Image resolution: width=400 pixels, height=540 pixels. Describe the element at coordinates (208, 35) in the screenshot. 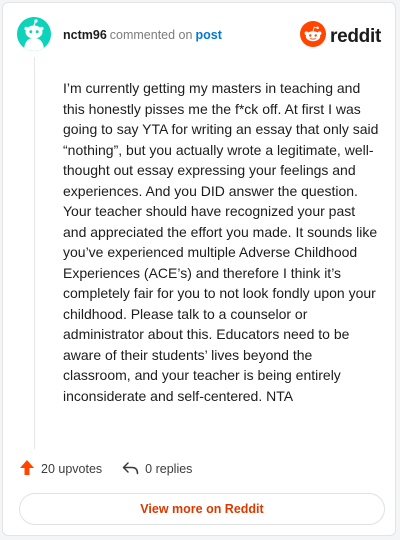

I see `post-link: post` at that location.